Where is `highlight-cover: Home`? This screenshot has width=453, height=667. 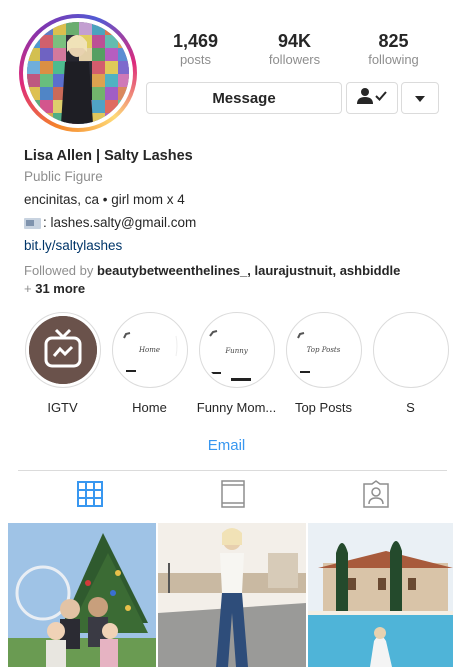
highlight-cover: Home is located at coordinates (149, 350).